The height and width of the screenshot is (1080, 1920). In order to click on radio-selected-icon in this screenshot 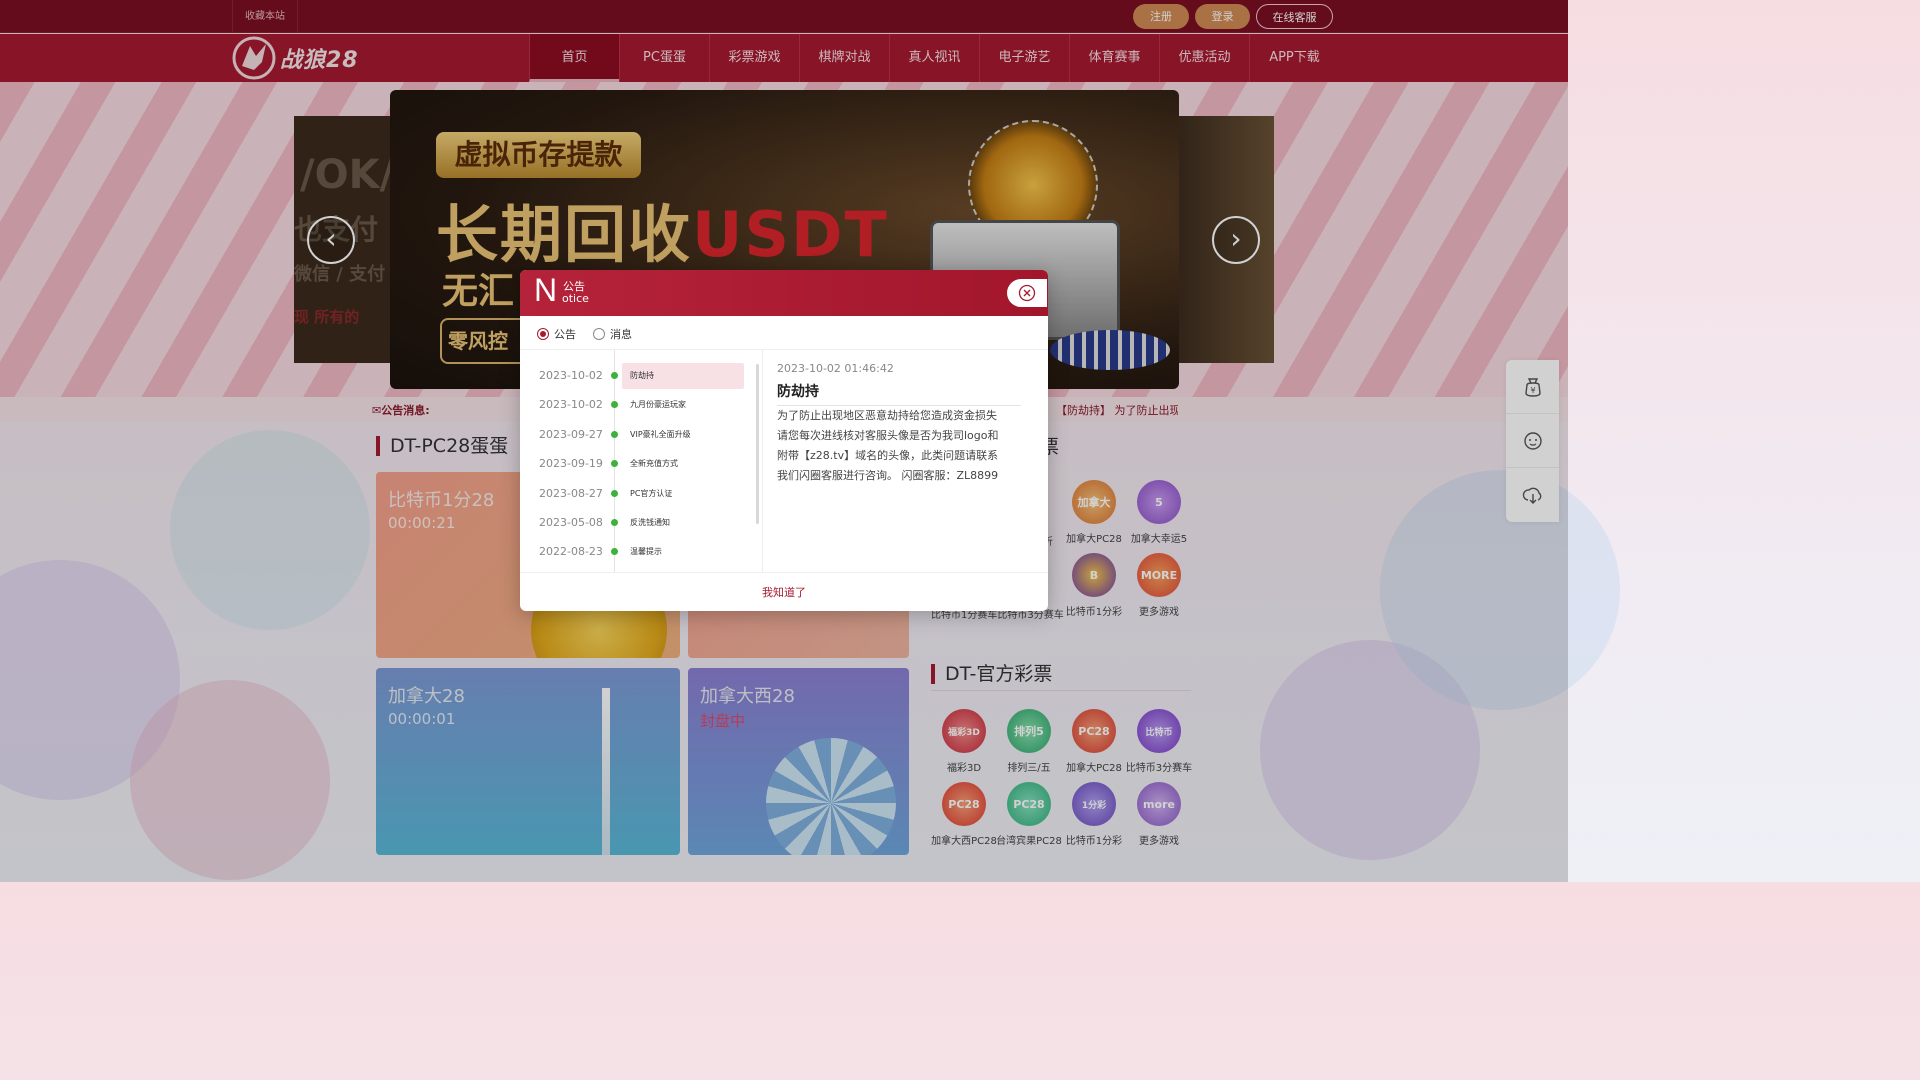, I will do `click(543, 334)`.